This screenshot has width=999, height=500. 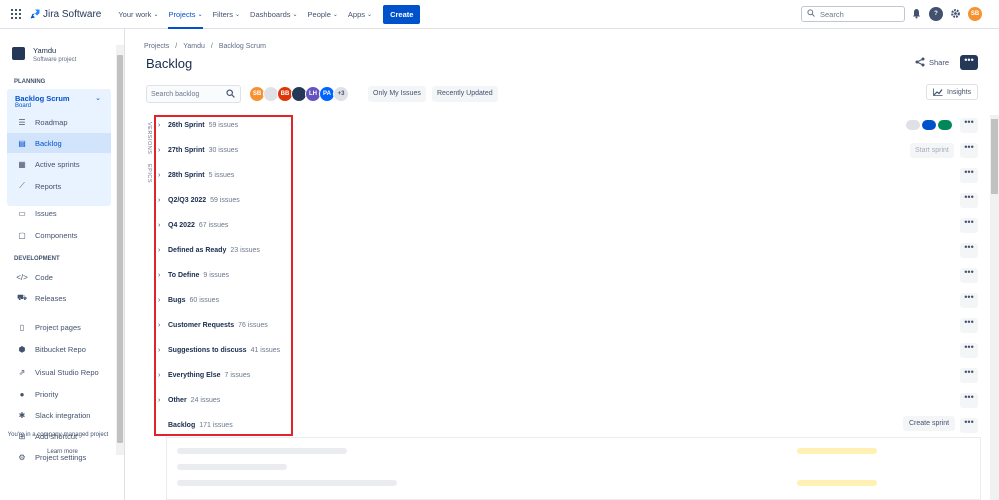 I want to click on nav-item-apps: Apps ⌄, so click(x=360, y=14).